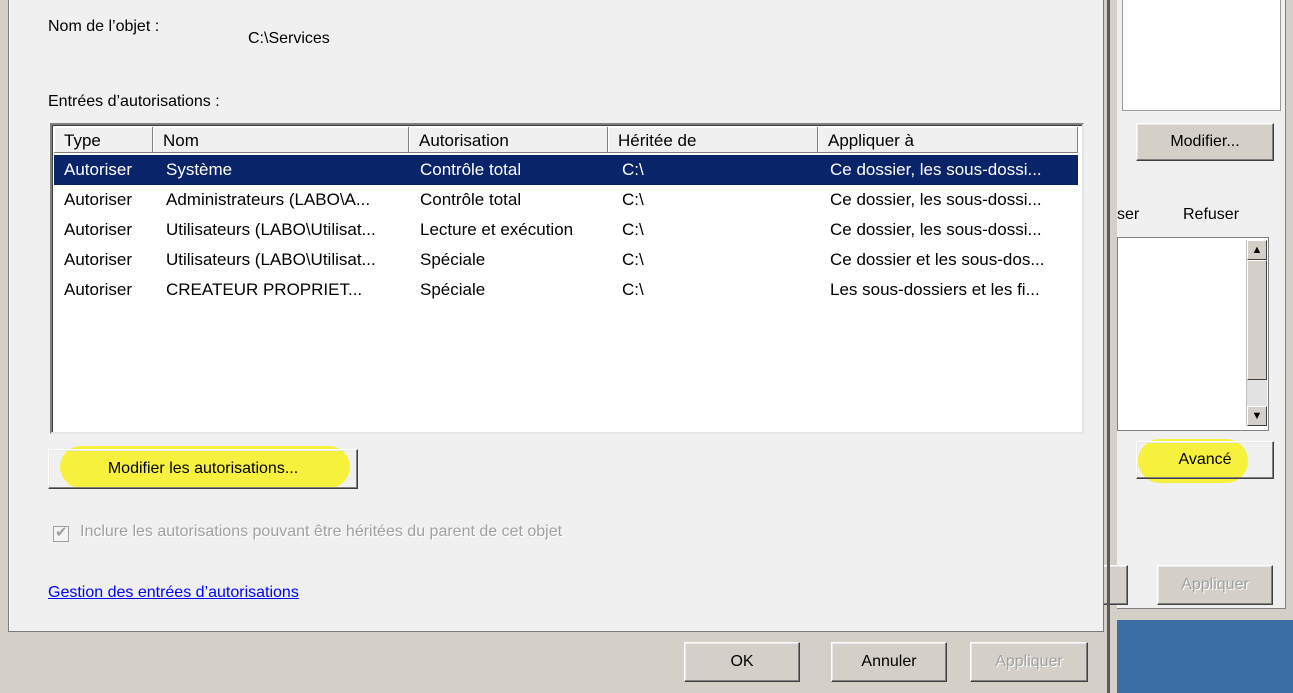 This screenshot has width=1293, height=693. I want to click on advanced-button: Avancé, so click(1205, 460).